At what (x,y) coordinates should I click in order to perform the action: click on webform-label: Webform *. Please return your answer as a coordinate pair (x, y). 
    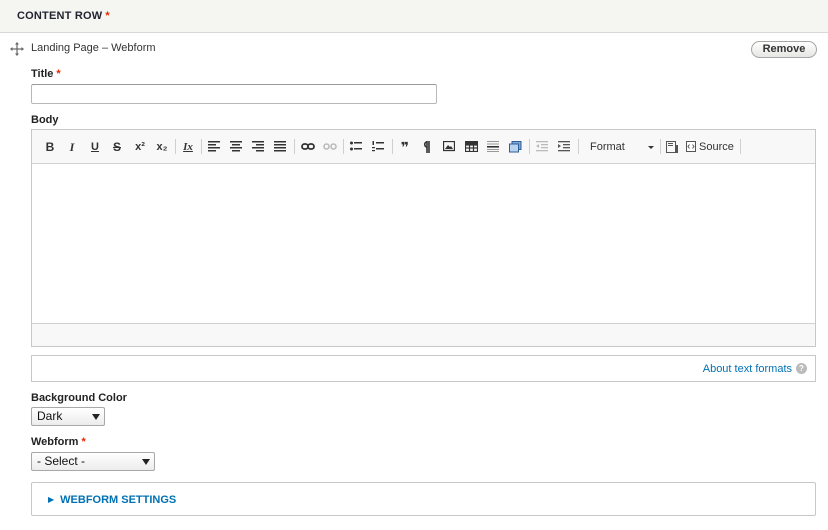
    Looking at the image, I should click on (58, 442).